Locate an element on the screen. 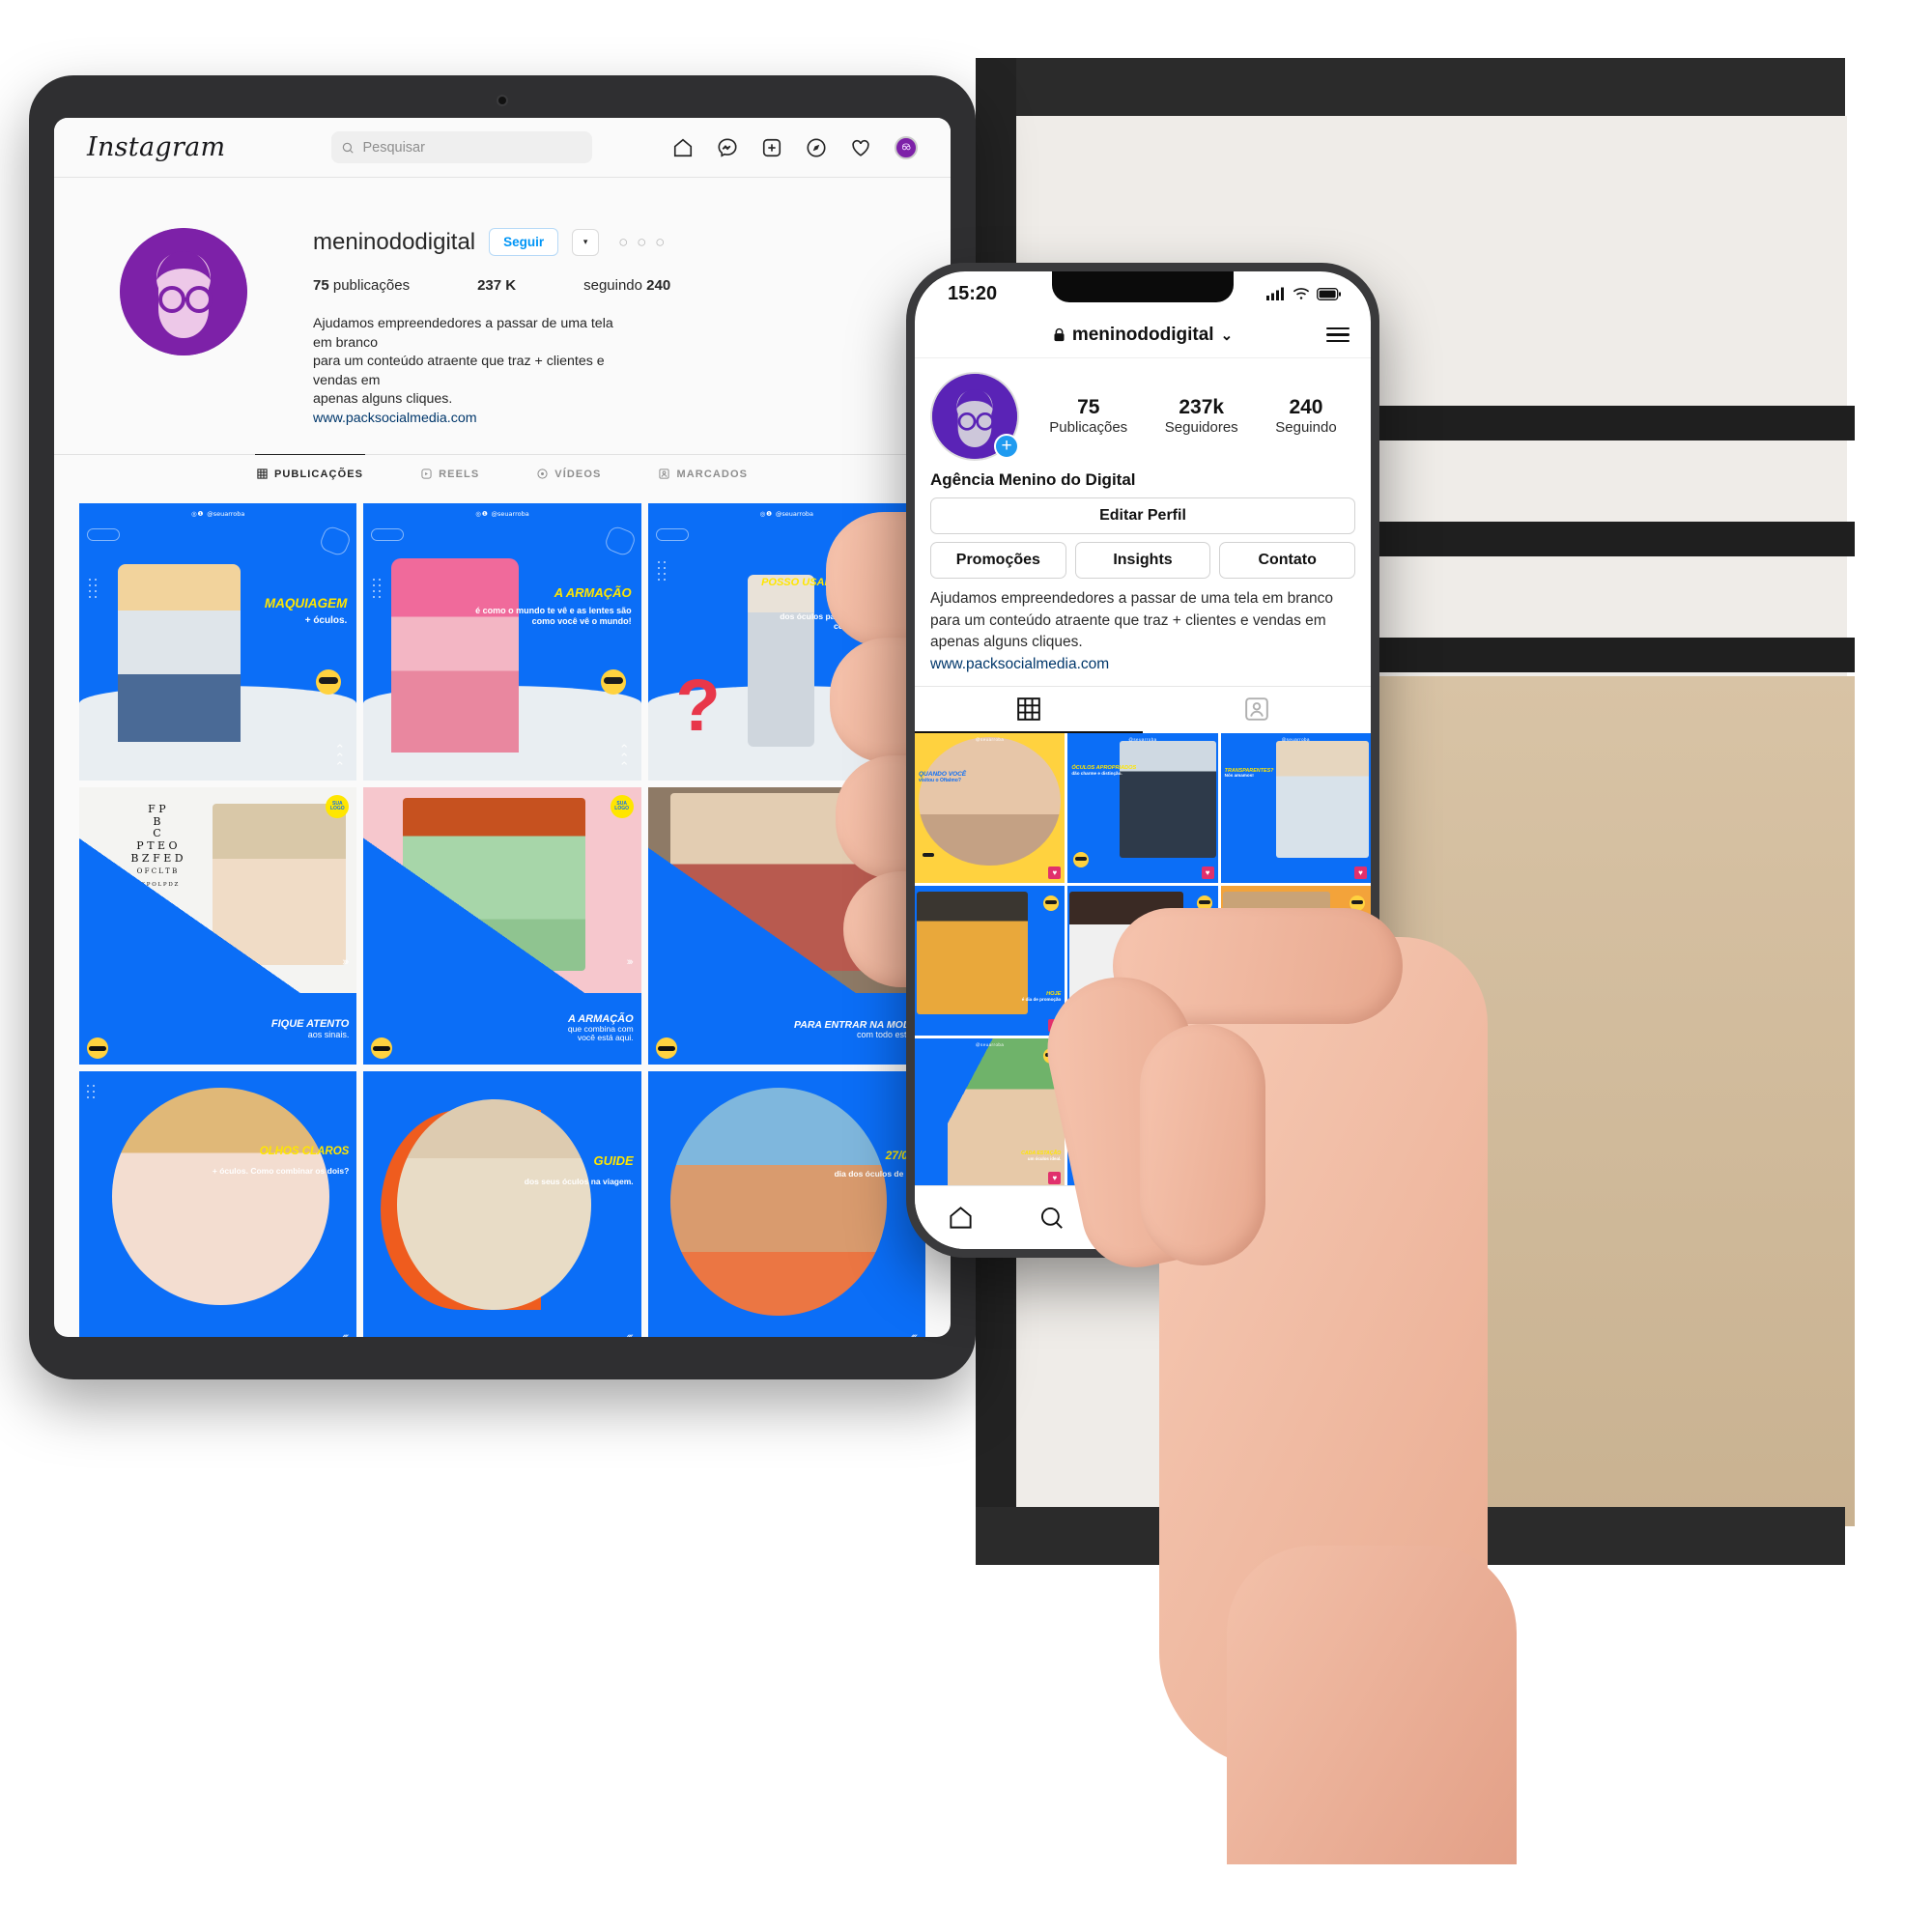 The width and height of the screenshot is (1932, 1932). promocoes-button: Promoções is located at coordinates (998, 560).